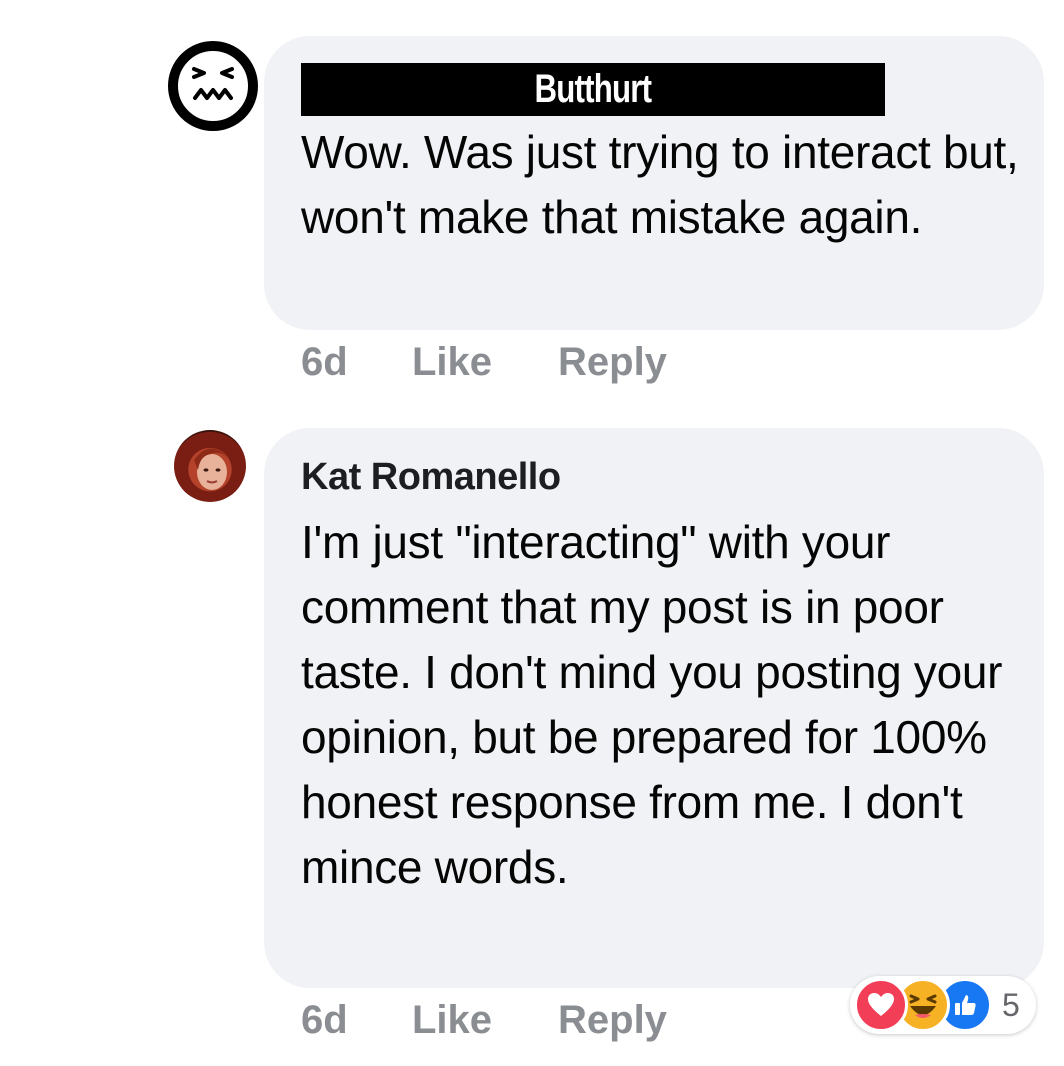 This screenshot has width=1064, height=1066. What do you see at coordinates (943, 1005) in the screenshot?
I see `reactions-summary: 5` at bounding box center [943, 1005].